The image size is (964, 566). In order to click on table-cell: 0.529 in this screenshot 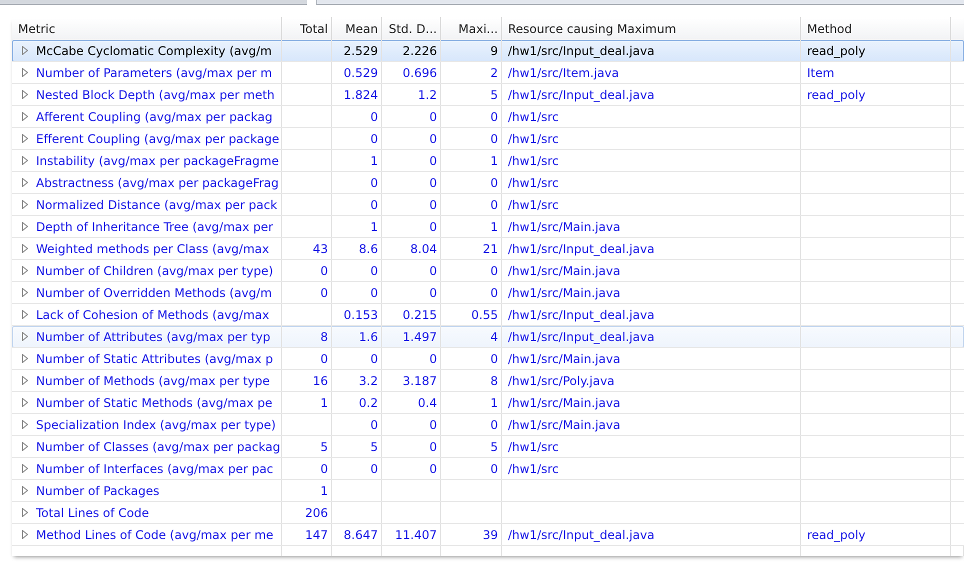, I will do `click(361, 73)`.